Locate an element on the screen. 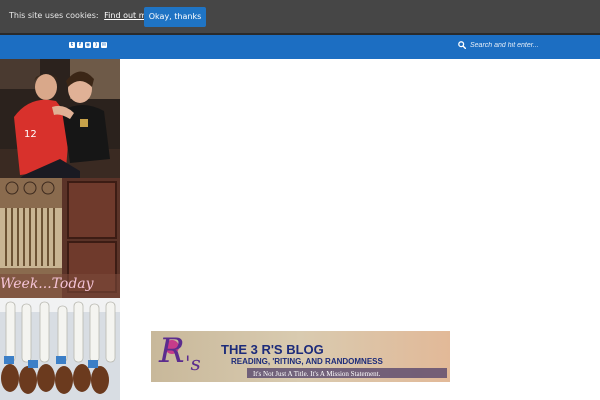 The height and width of the screenshot is (400, 600). banner-subtitle: READING, 'RITING, AND RANDOMNESS is located at coordinates (307, 361).